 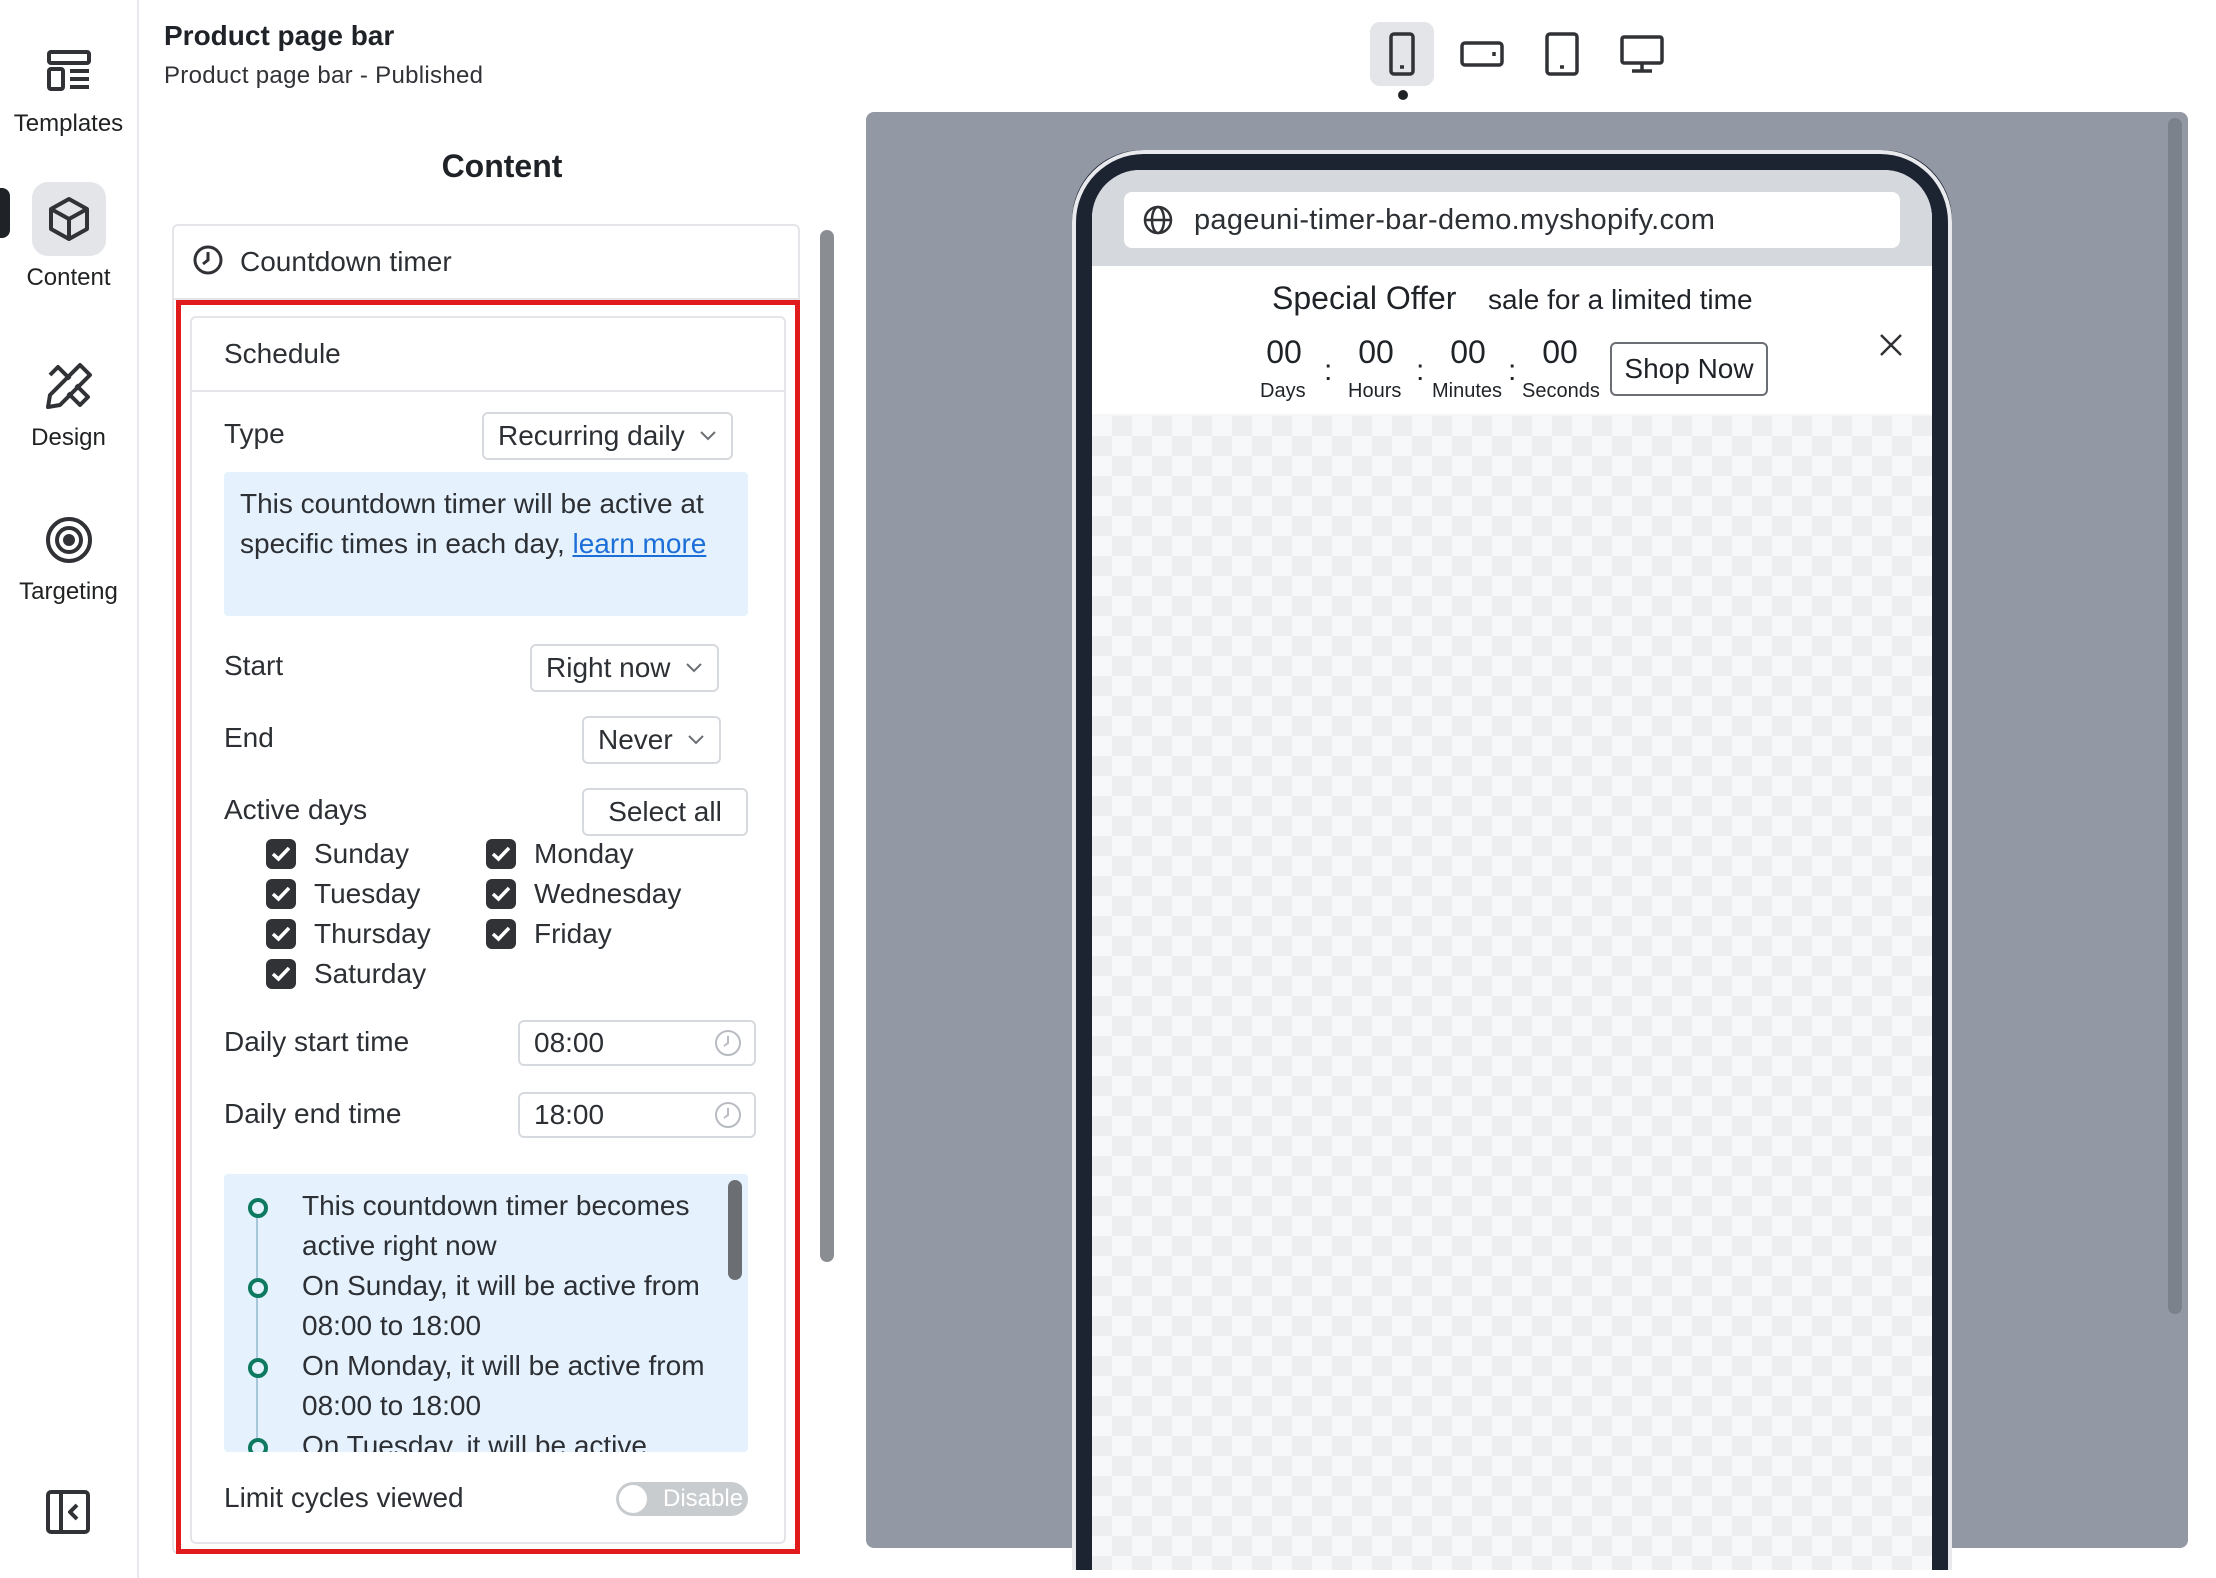 I want to click on rail-item-templates: Templates, so click(x=68, y=86).